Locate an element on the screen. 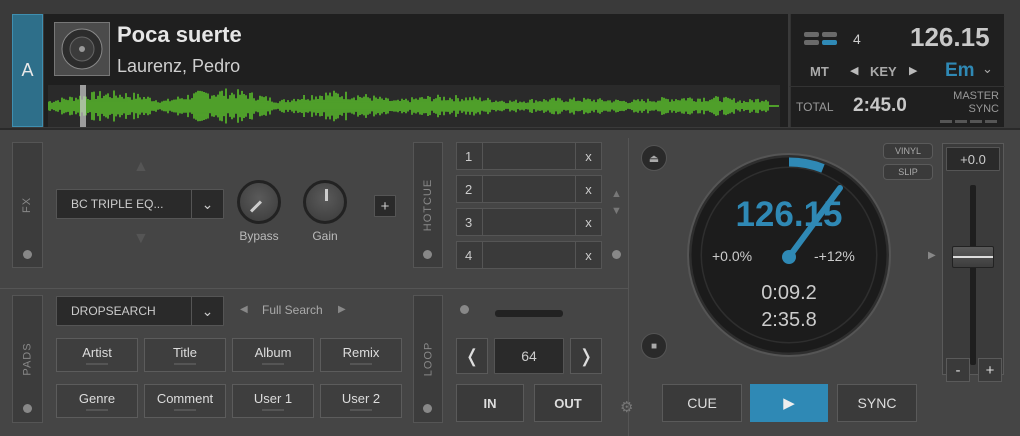 The width and height of the screenshot is (1020, 436). pad-genre-button: Genre is located at coordinates (97, 401).